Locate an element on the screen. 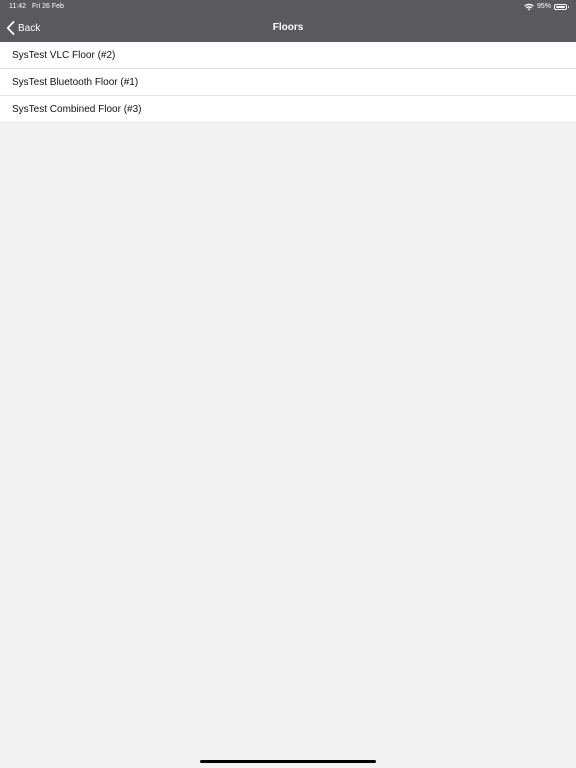 This screenshot has height=768, width=576. top-bar: 11:42 Fri 26 Feb 95% Back Floors is located at coordinates (288, 21).